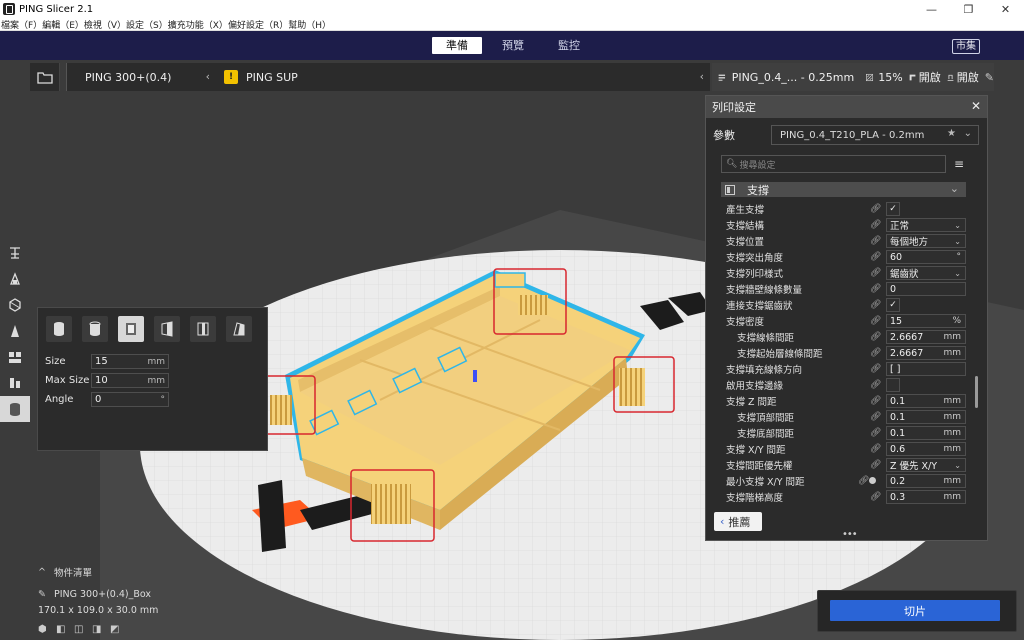 The image size is (1024, 640). What do you see at coordinates (738, 521) in the screenshot?
I see `recommended-button: ‹ 推薦` at bounding box center [738, 521].